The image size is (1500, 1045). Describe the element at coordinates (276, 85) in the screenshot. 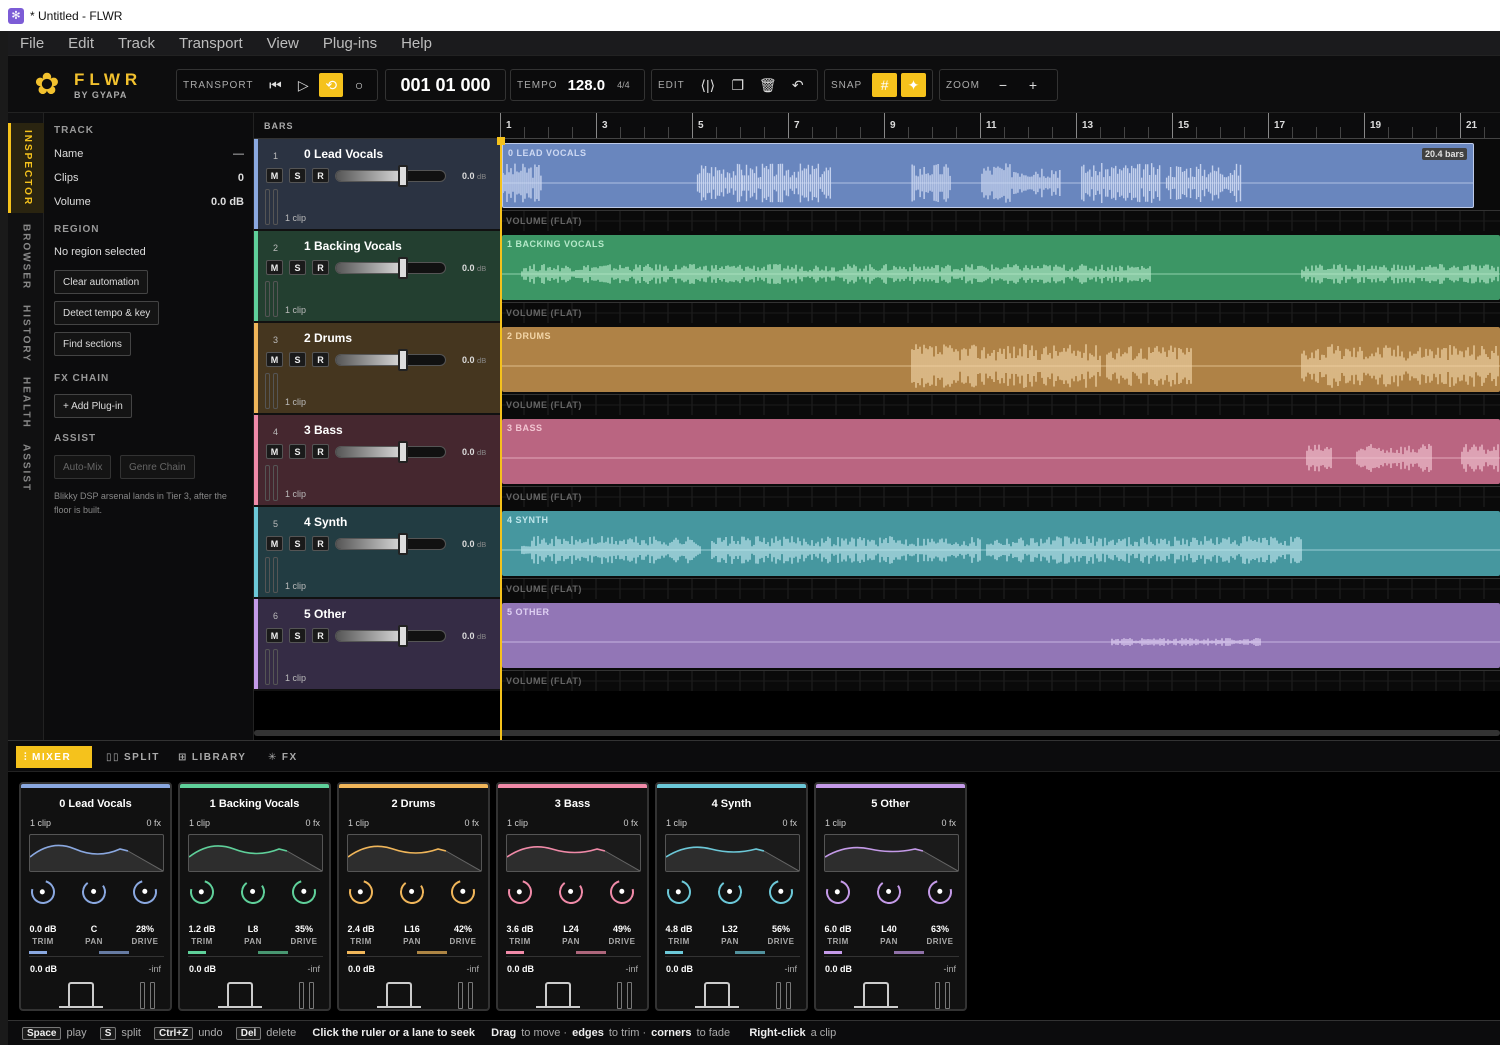

I see `rewind-button: ⏮` at that location.